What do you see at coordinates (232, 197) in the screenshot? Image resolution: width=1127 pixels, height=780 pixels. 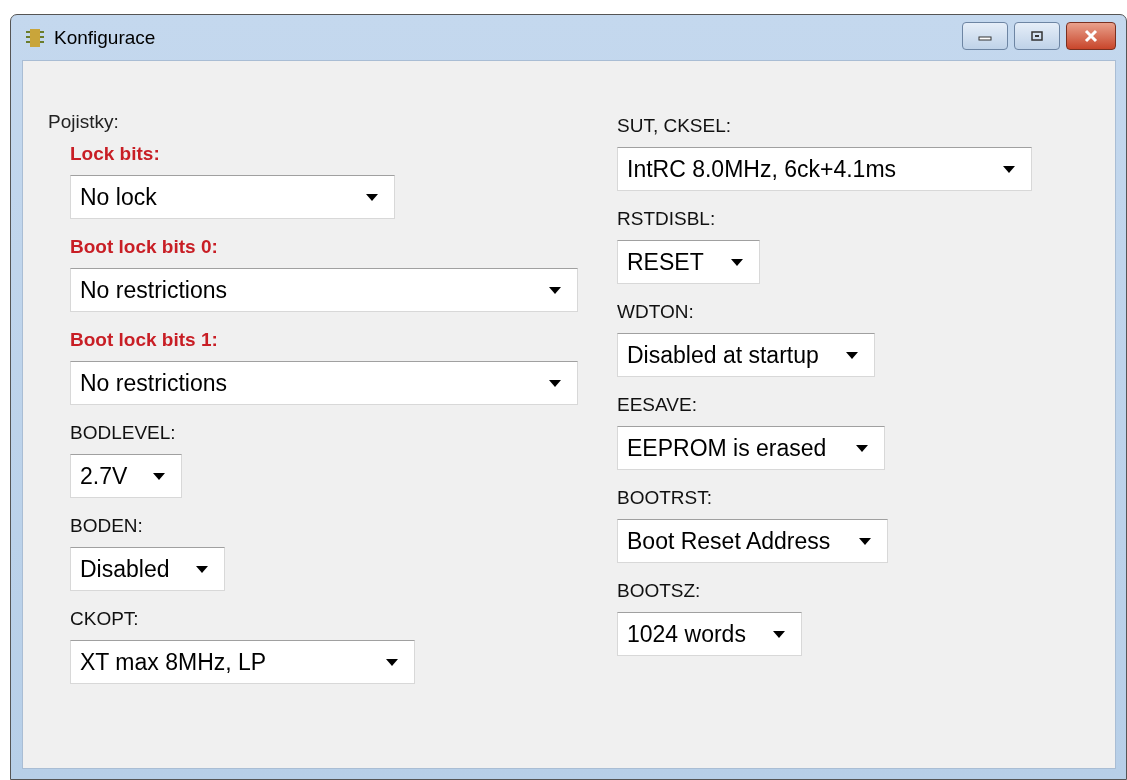 I see `dropdown: No lock` at bounding box center [232, 197].